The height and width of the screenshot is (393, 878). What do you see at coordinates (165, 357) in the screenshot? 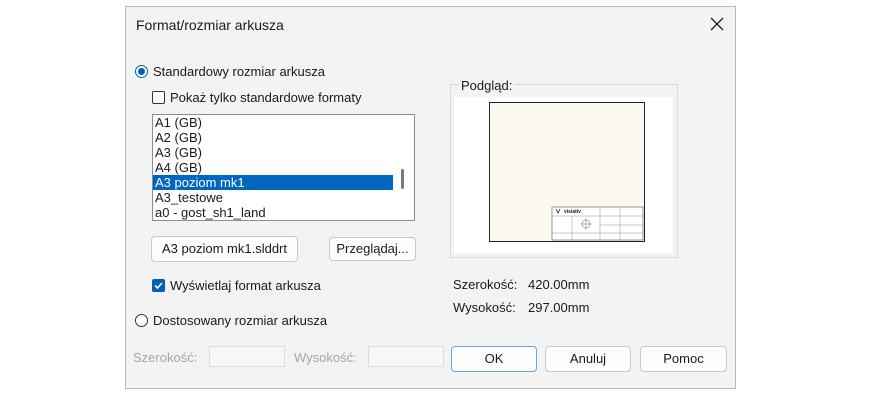
I see `custom-width-label: Szerokość:` at bounding box center [165, 357].